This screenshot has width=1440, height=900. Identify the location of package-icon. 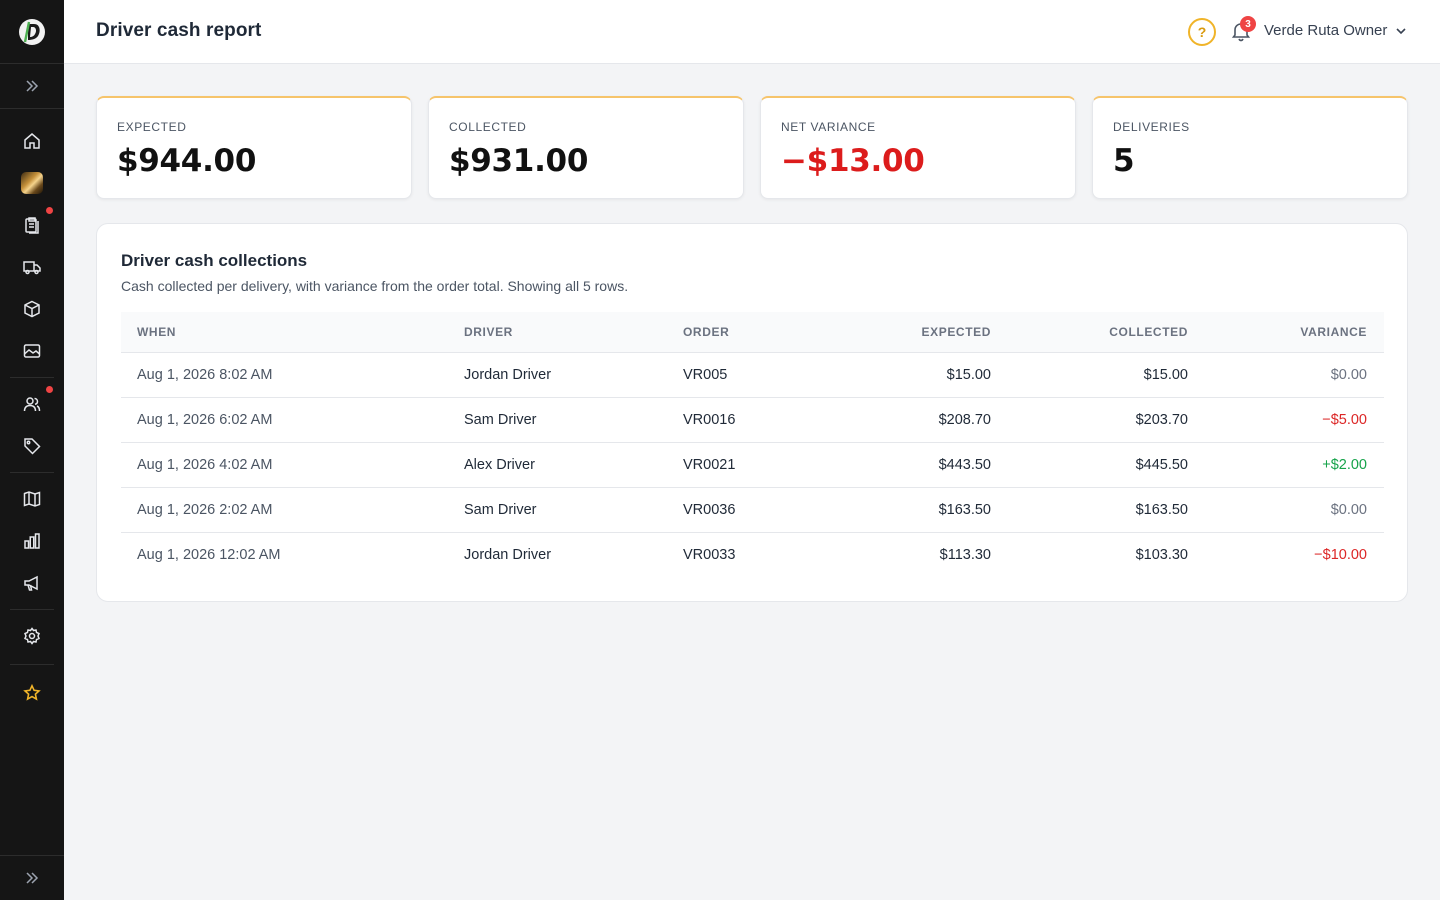
(32, 309).